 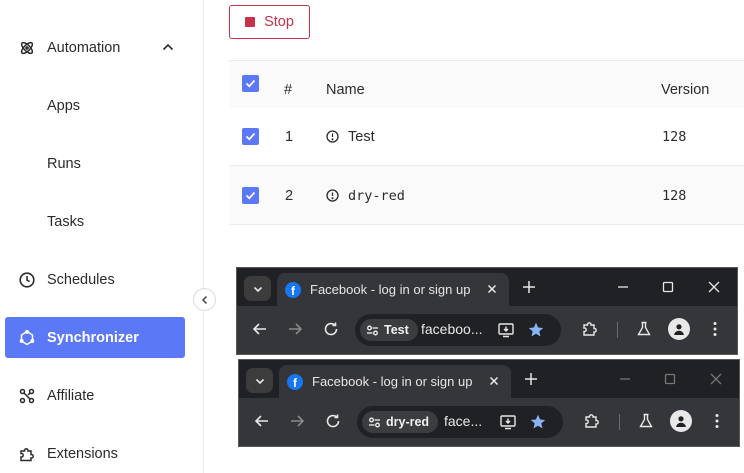 What do you see at coordinates (376, 195) in the screenshot?
I see `row-name-label: dry-red` at bounding box center [376, 195].